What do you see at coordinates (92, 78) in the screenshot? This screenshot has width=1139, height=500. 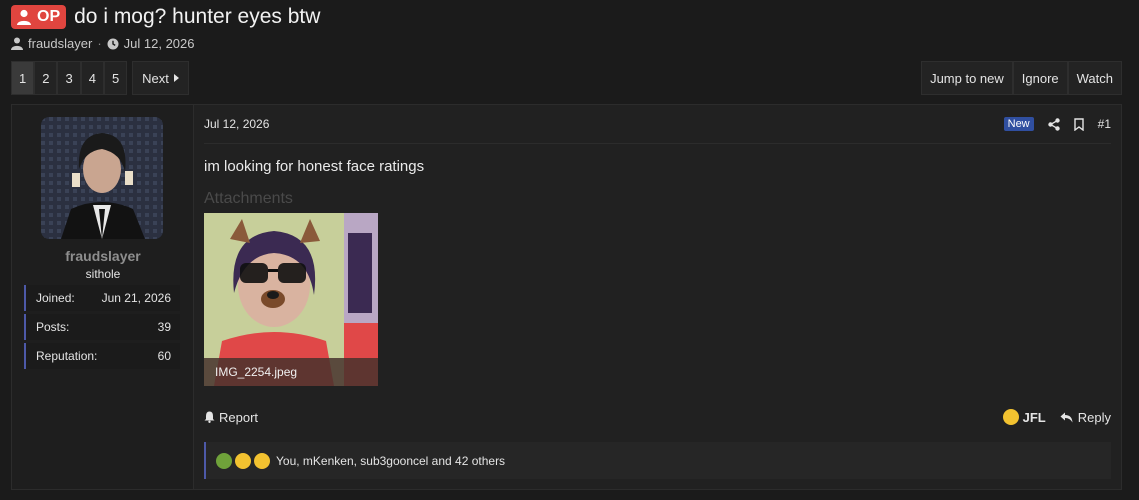 I see `page-link-4: 4` at bounding box center [92, 78].